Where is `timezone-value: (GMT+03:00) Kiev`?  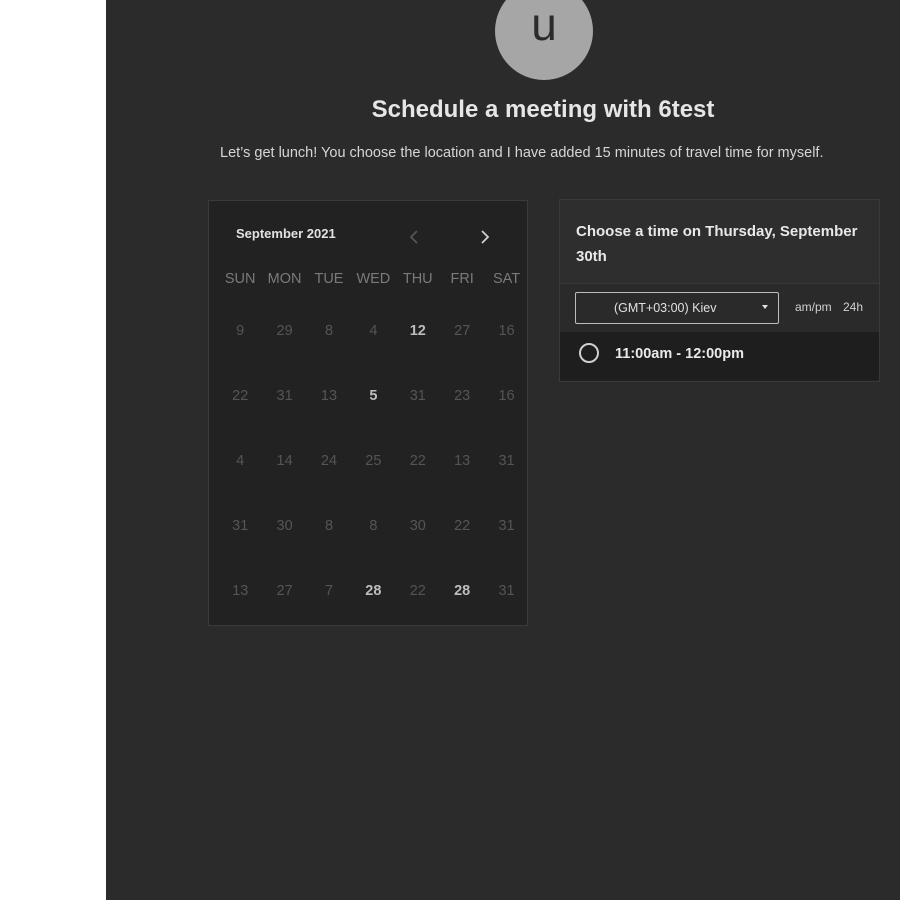
timezone-value: (GMT+03:00) Kiev is located at coordinates (665, 308).